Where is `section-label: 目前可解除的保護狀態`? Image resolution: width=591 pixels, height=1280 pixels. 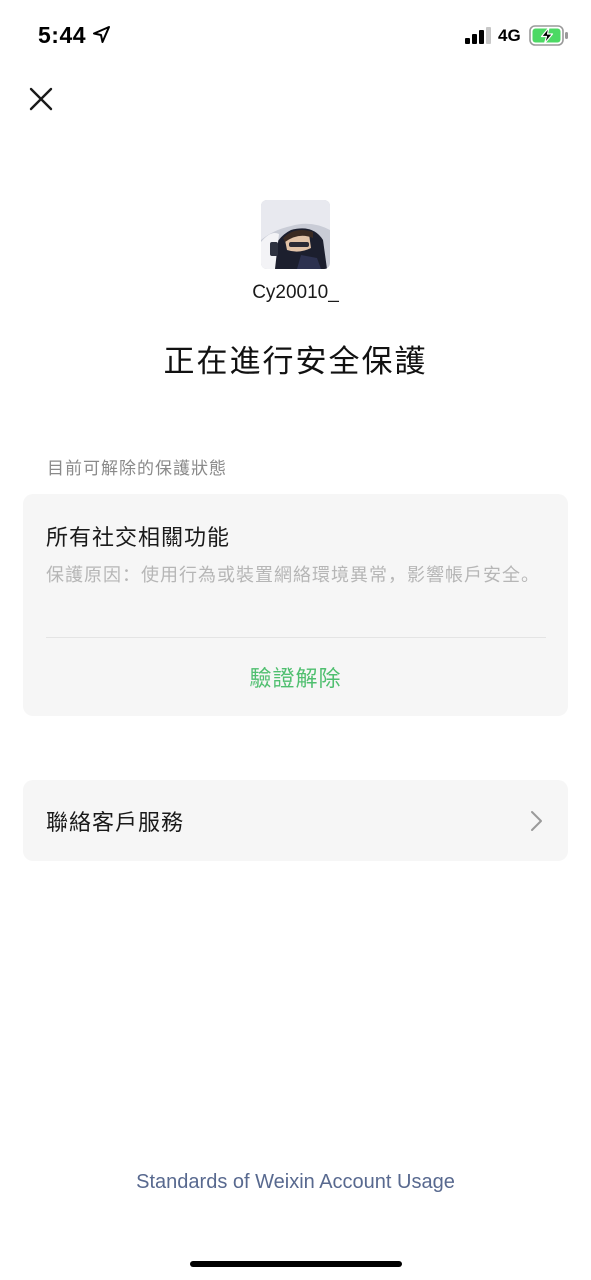
section-label: 目前可解除的保護狀態 is located at coordinates (137, 469).